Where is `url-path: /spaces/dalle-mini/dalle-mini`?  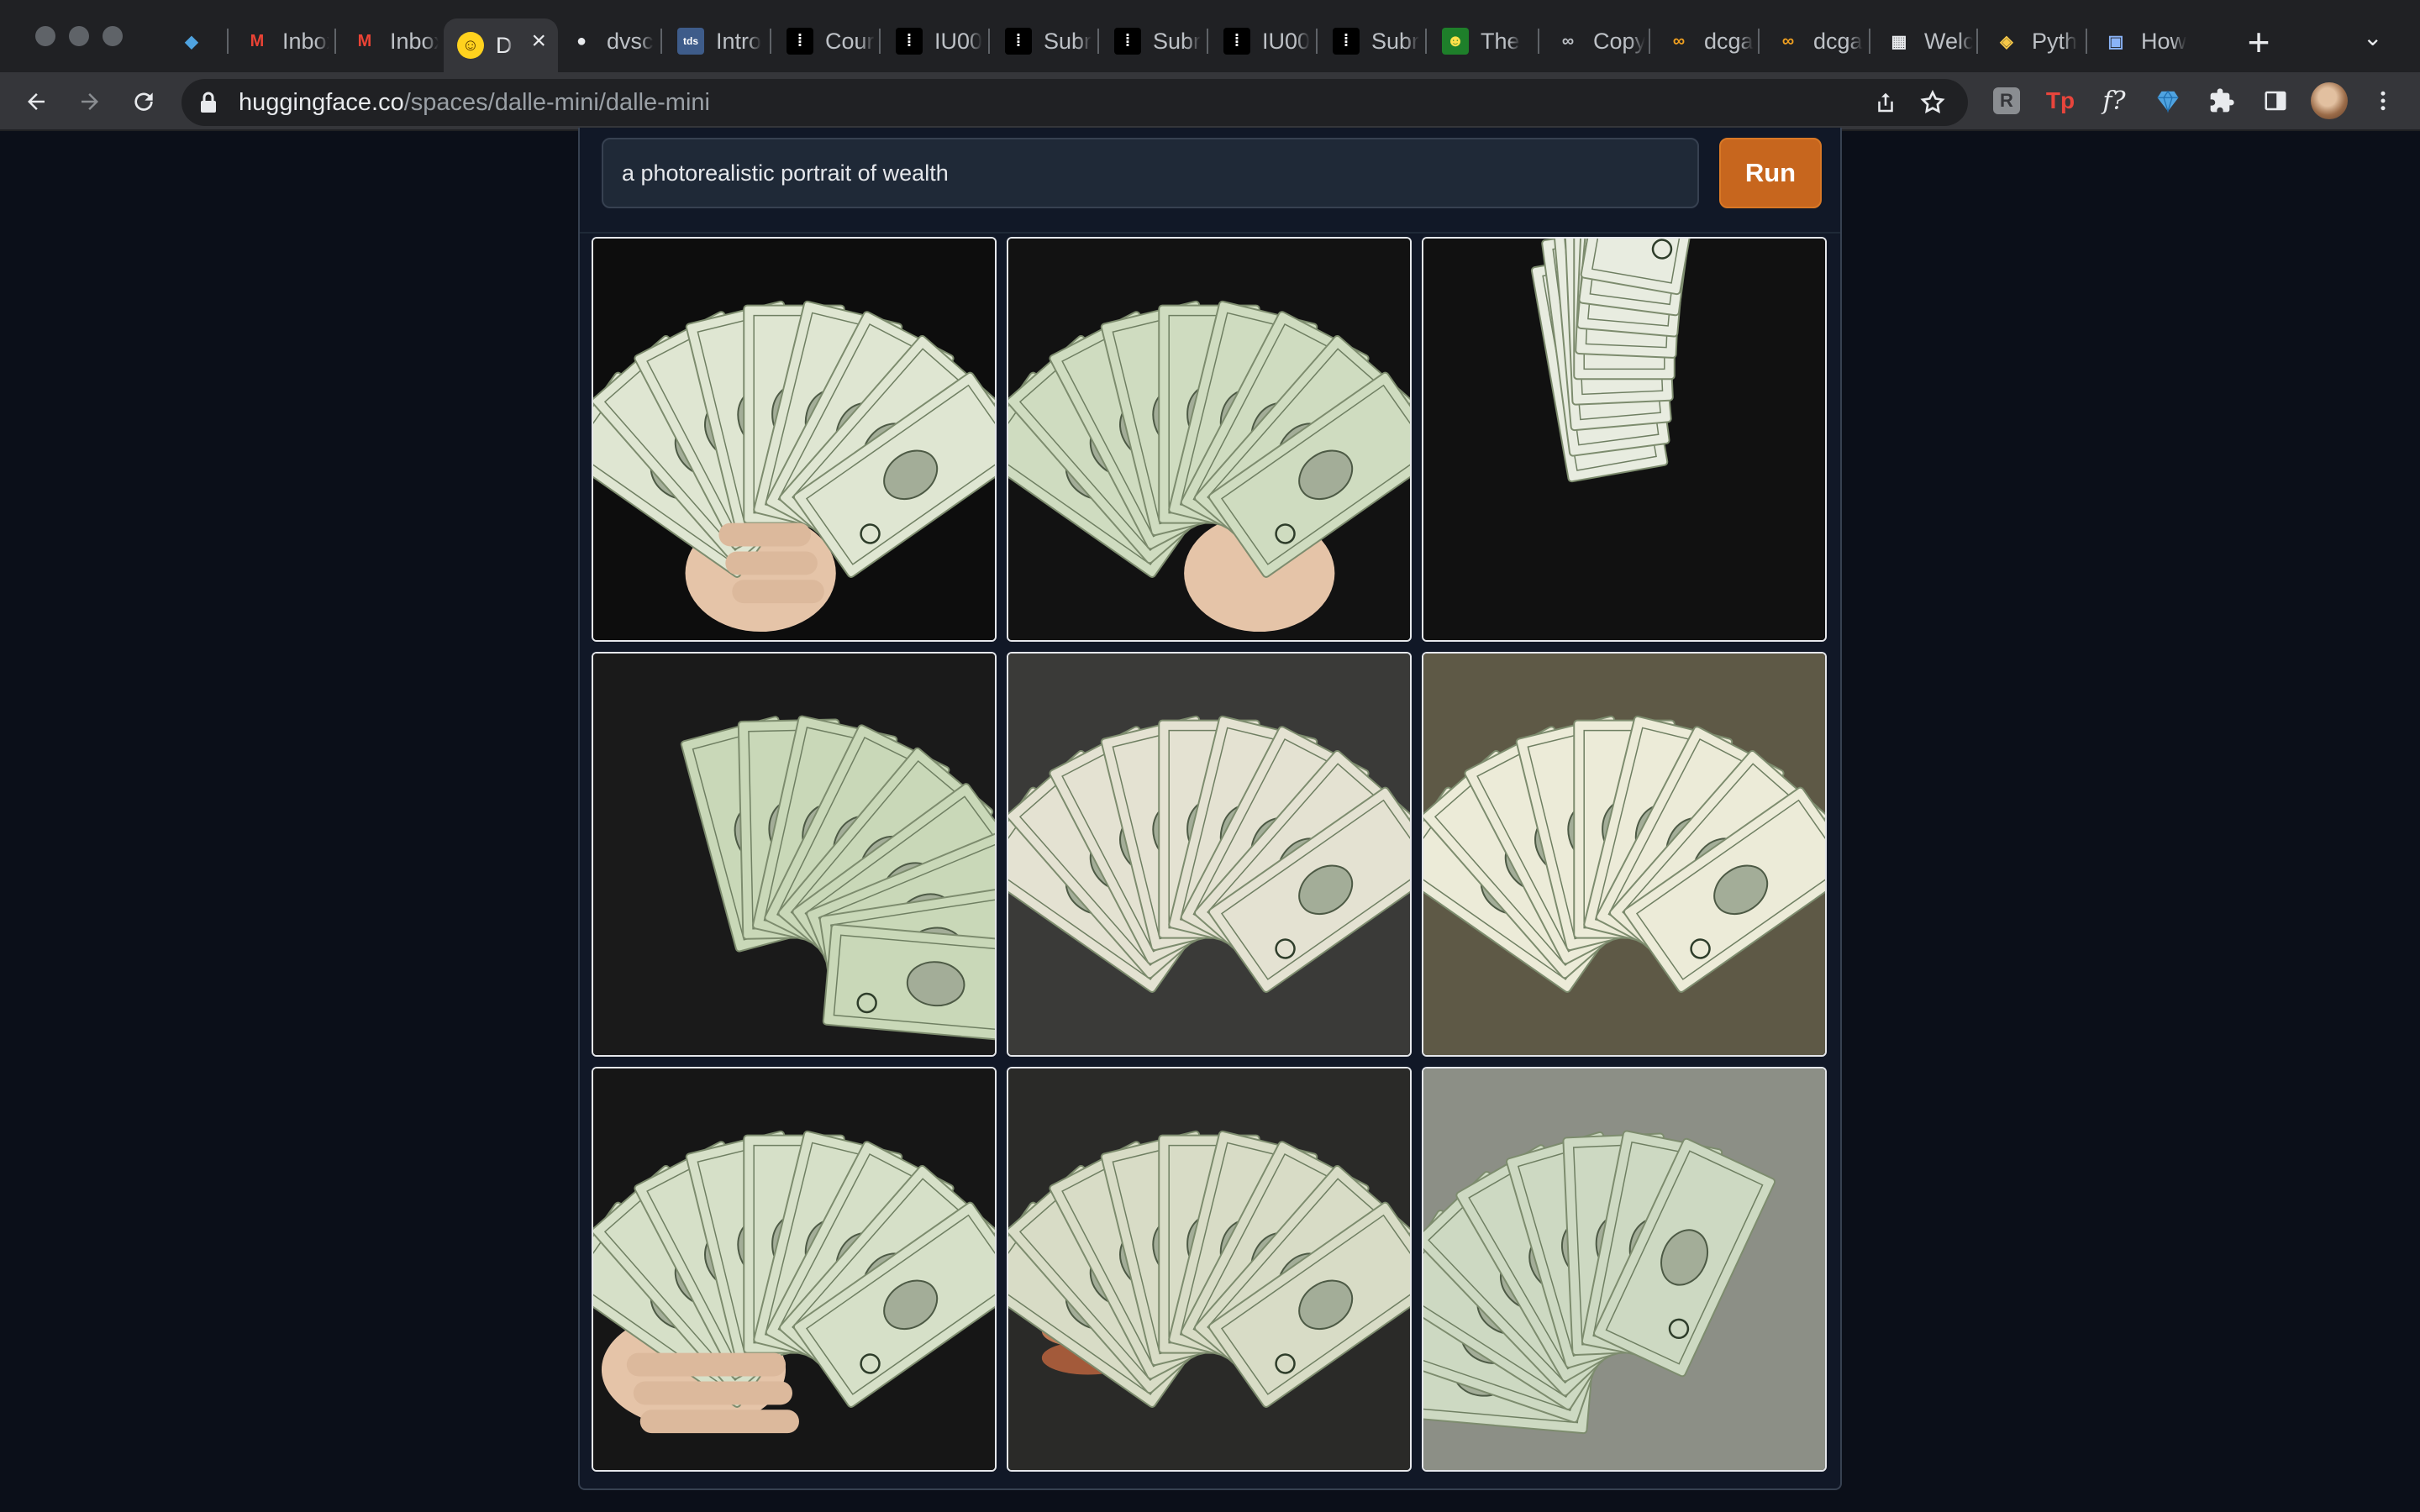
url-path: /spaces/dalle-mini/dalle-mini is located at coordinates (556, 102).